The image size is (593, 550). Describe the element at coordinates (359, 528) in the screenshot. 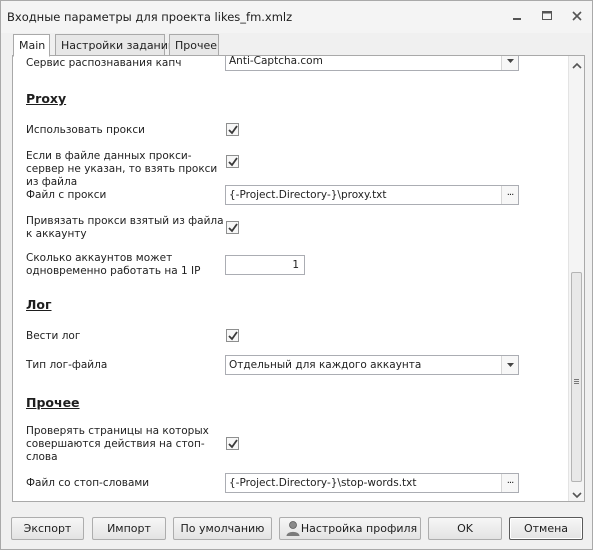

I see `profile-settings-button-label: Настройка профиля` at that location.